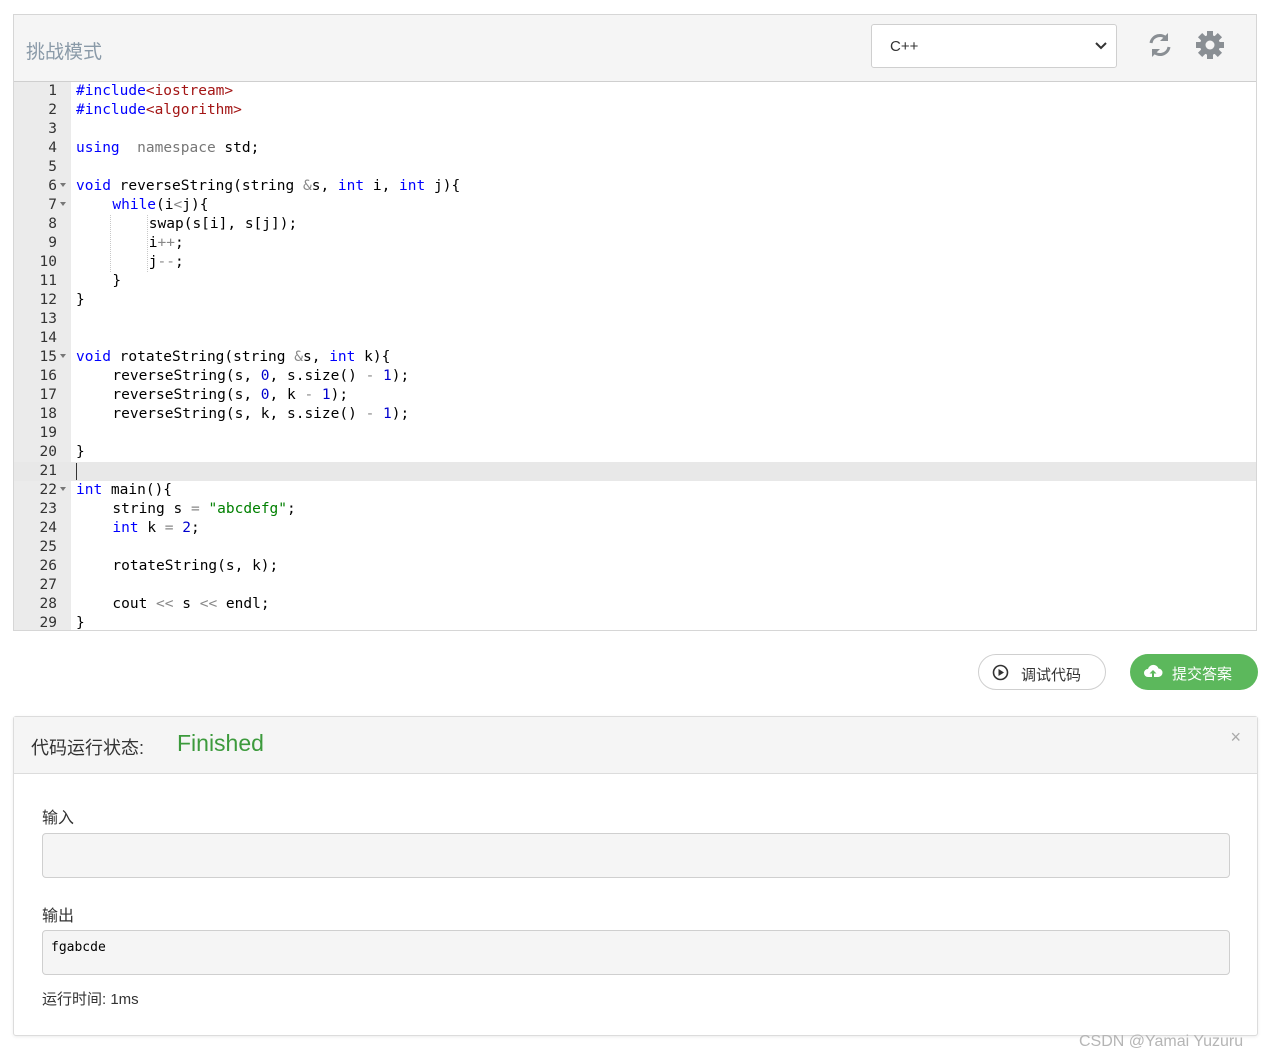  I want to click on code-line: 24 int k = 2;, so click(635, 528).